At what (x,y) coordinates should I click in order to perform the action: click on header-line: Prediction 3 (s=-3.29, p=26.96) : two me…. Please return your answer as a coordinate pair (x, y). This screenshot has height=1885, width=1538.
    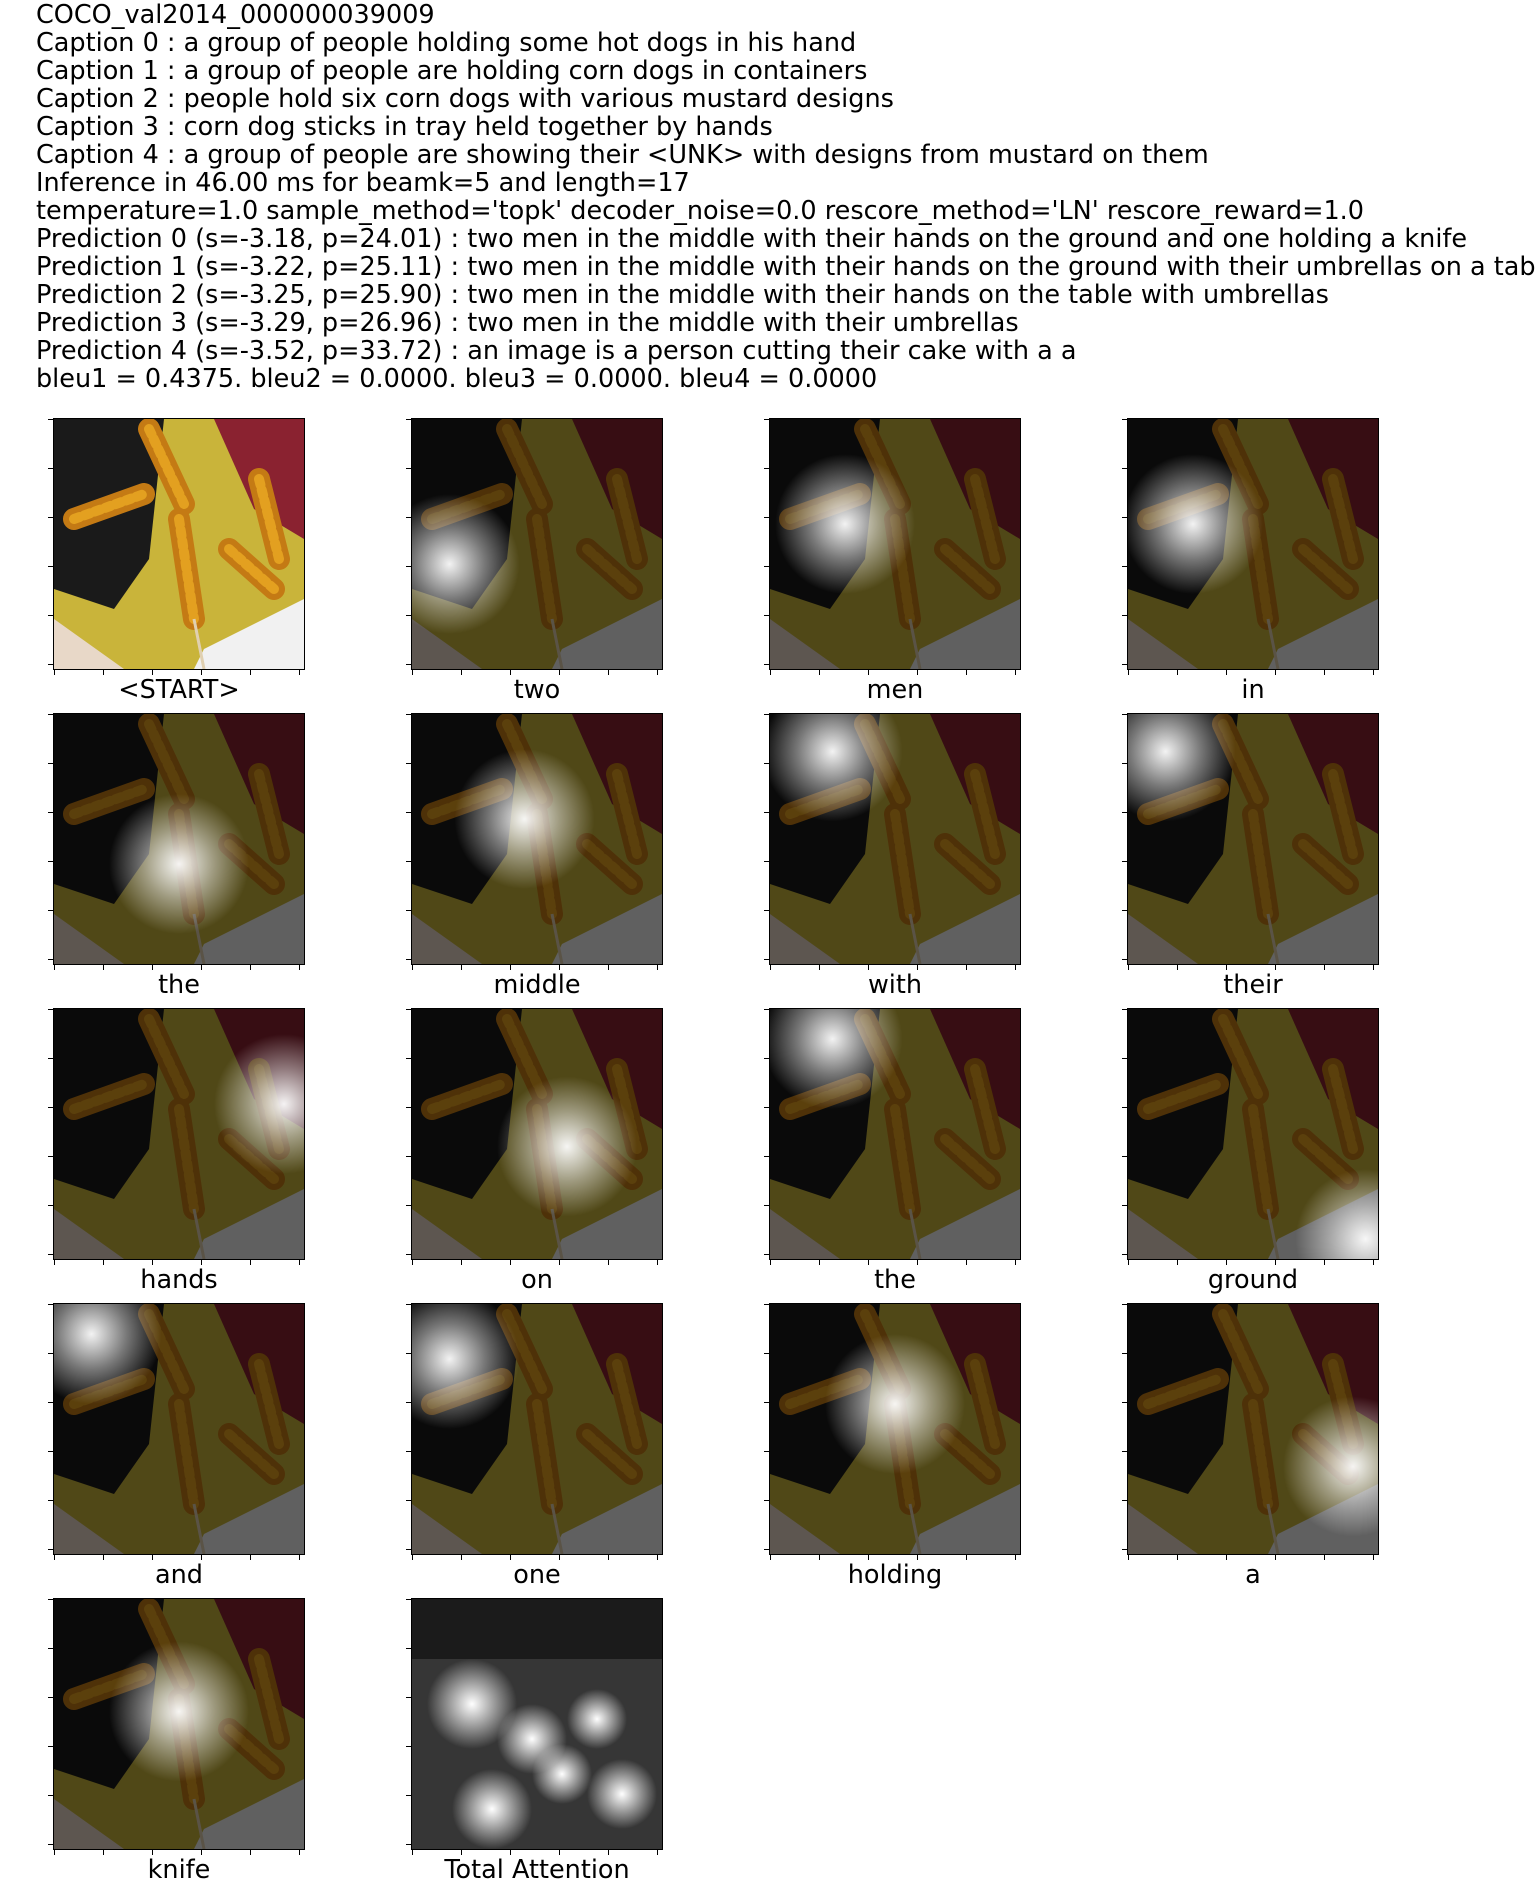
    Looking at the image, I should click on (527, 323).